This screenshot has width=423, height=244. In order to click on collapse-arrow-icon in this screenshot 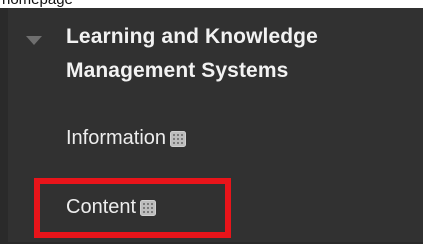, I will do `click(34, 40)`.